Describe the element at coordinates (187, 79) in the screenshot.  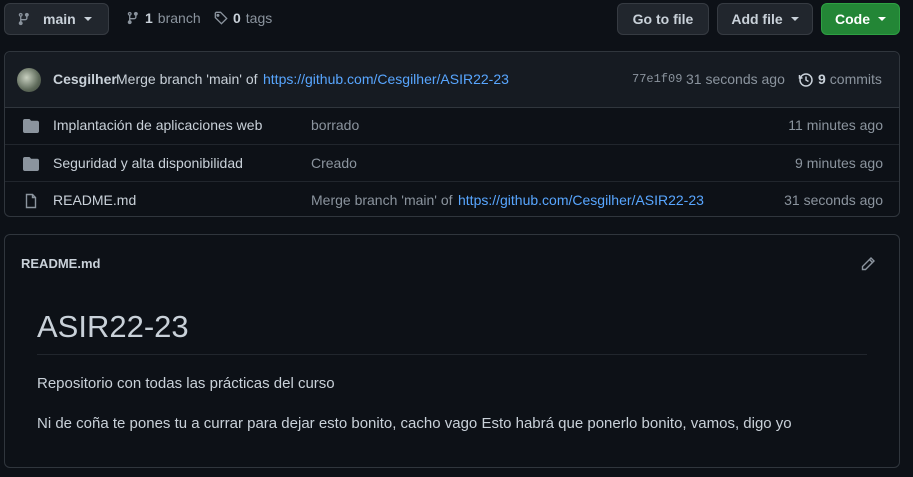
I see `commit-message: Merge branch 'main' of` at that location.